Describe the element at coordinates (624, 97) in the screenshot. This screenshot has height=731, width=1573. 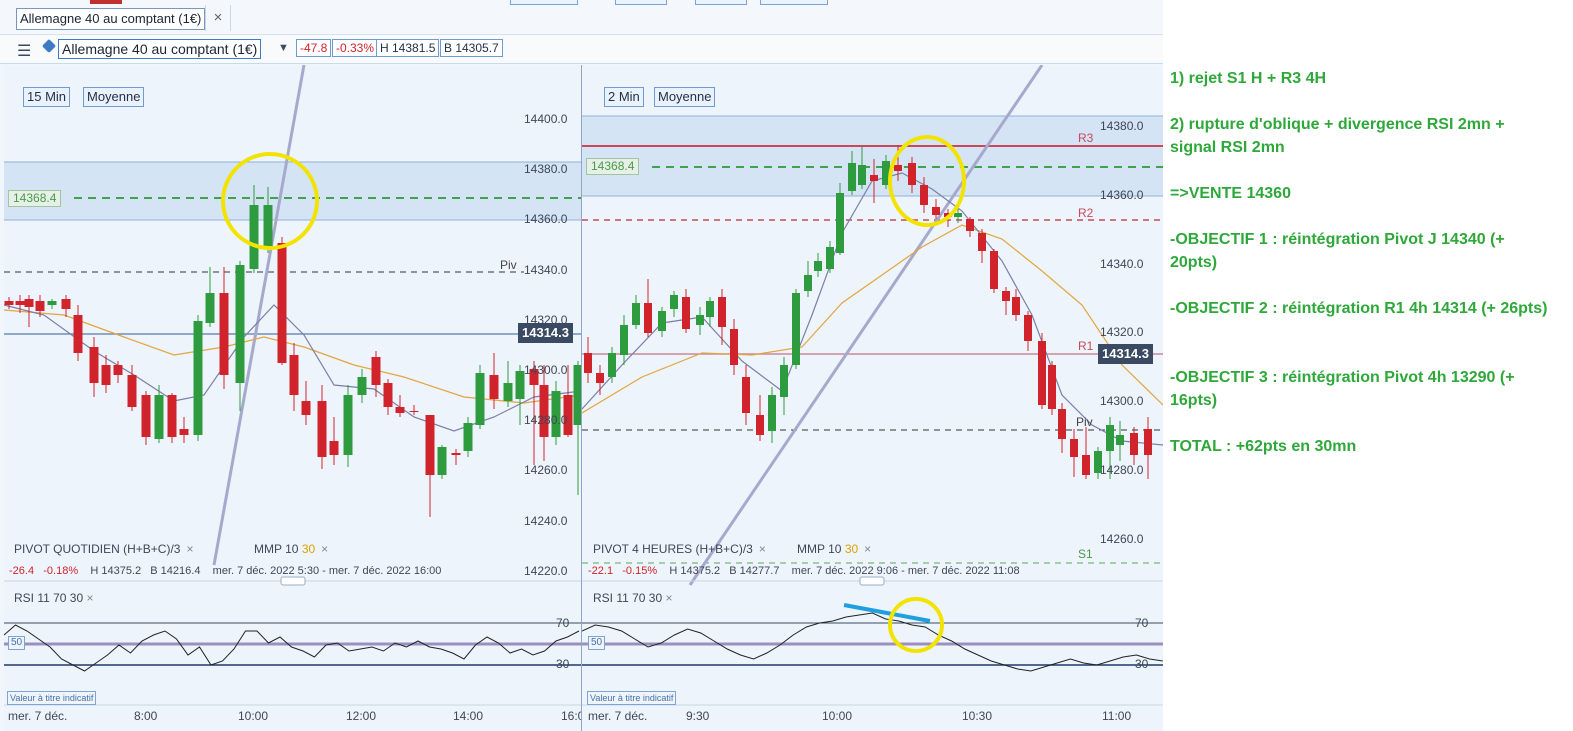
I see `timeframe-button: 2 Min` at that location.